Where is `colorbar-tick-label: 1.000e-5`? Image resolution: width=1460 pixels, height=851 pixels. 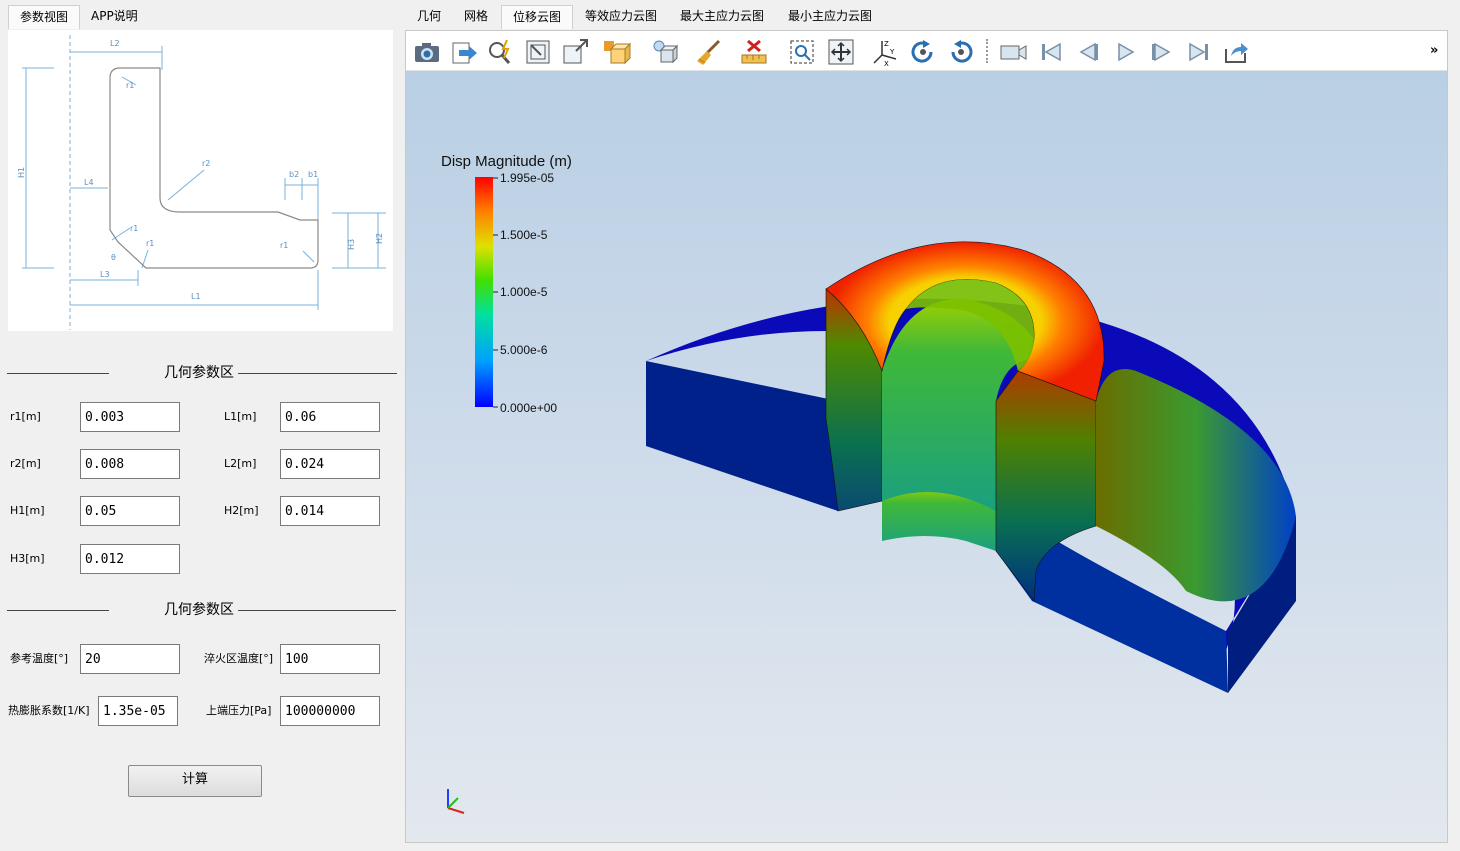
colorbar-tick-label: 1.000e-5 is located at coordinates (524, 292).